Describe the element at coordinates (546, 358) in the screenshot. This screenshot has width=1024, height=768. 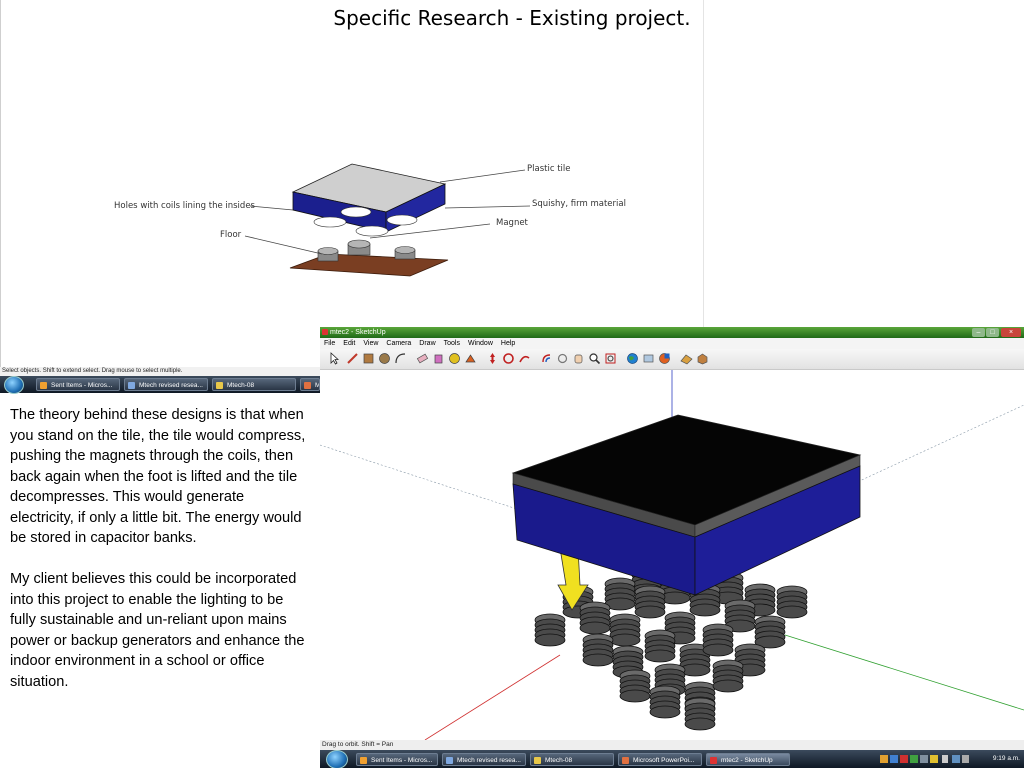
I see `offset-tool-icon` at that location.